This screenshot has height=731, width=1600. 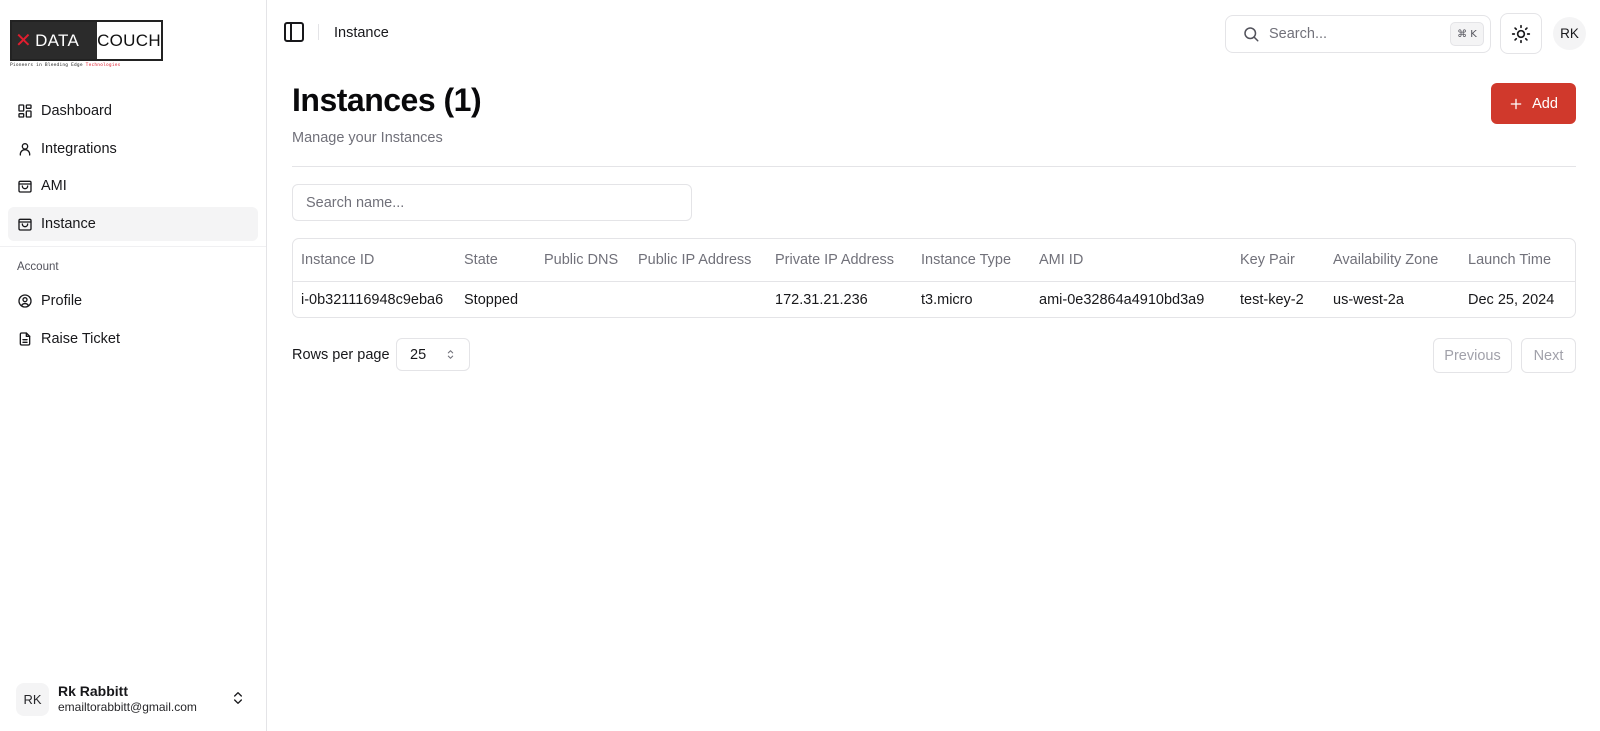 I want to click on header-separator, so click(x=318, y=32).